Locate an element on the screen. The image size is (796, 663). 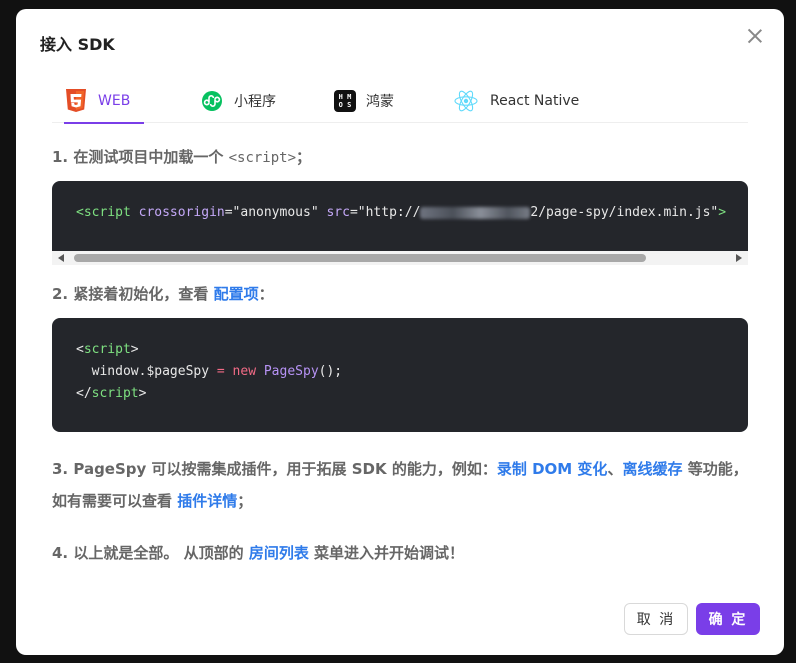
code-tag-open: <script is located at coordinates (103, 212).